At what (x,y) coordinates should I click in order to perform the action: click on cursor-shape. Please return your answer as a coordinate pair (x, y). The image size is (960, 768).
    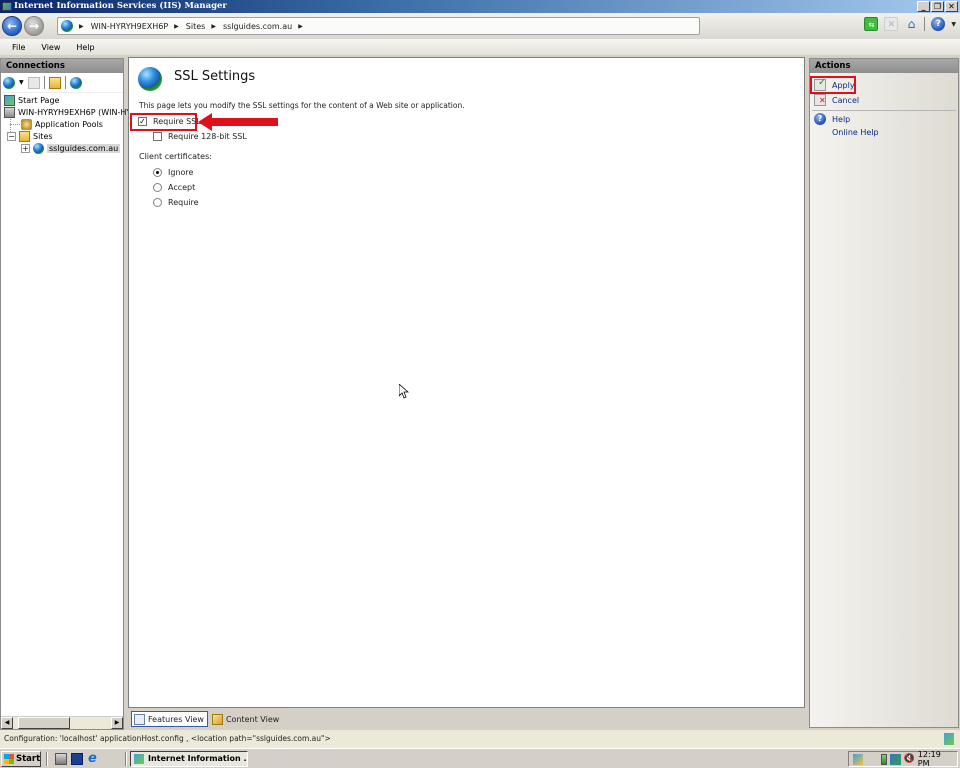
    Looking at the image, I should click on (404, 391).